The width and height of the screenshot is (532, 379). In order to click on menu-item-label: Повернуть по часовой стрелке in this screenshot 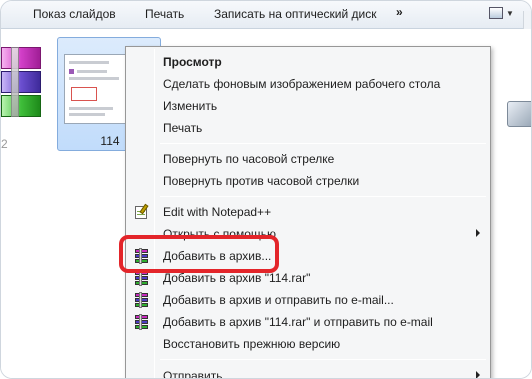, I will do `click(249, 159)`.